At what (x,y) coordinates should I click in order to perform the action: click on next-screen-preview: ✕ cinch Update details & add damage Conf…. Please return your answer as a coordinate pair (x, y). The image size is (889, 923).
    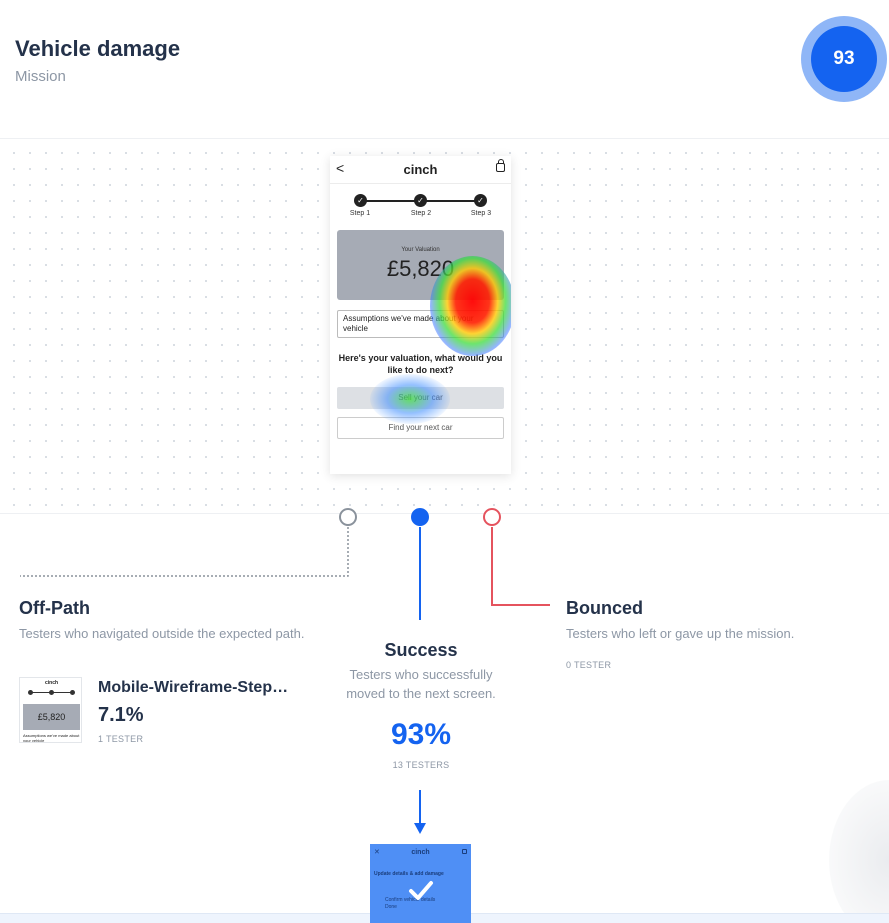
    Looking at the image, I should click on (420, 883).